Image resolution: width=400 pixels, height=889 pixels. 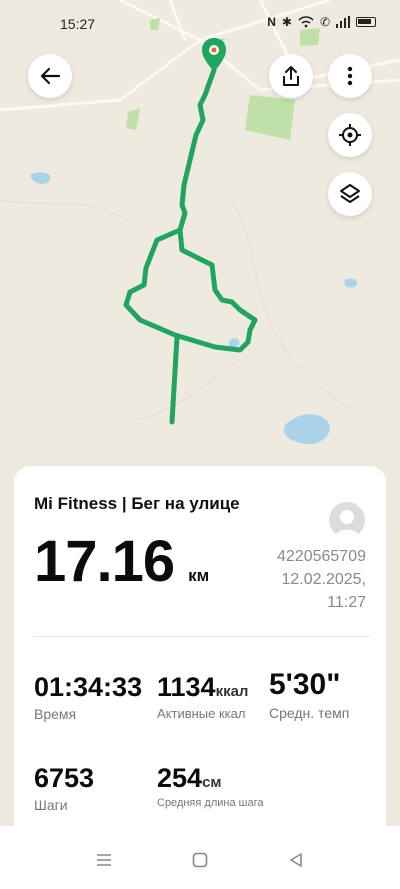 What do you see at coordinates (186, 687) in the screenshot?
I see `calories-value: 1134` at bounding box center [186, 687].